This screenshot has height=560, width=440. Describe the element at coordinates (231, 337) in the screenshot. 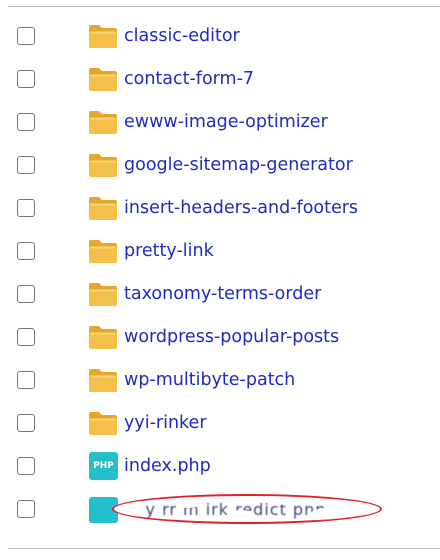

I see `folder-link: wordpress-popular-posts` at that location.